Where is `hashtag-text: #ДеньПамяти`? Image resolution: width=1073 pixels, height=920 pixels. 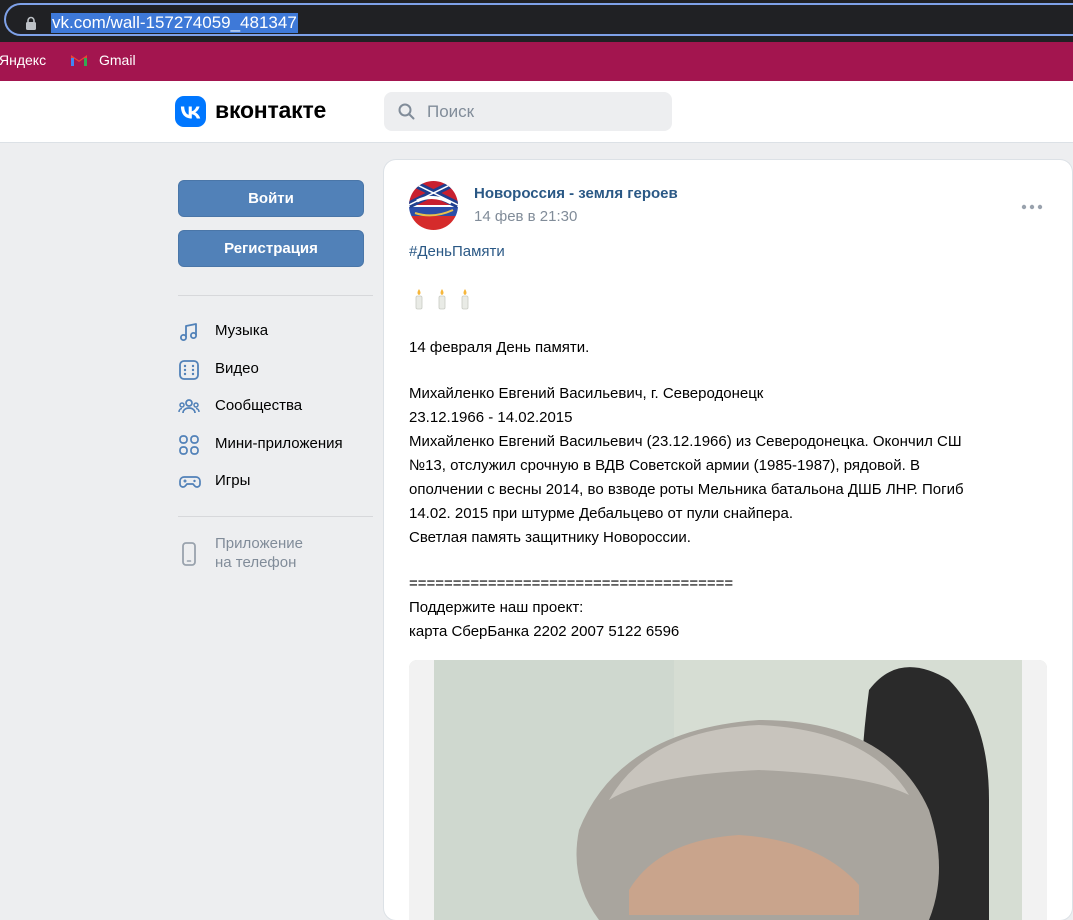 hashtag-text: #ДеньПамяти is located at coordinates (457, 251).